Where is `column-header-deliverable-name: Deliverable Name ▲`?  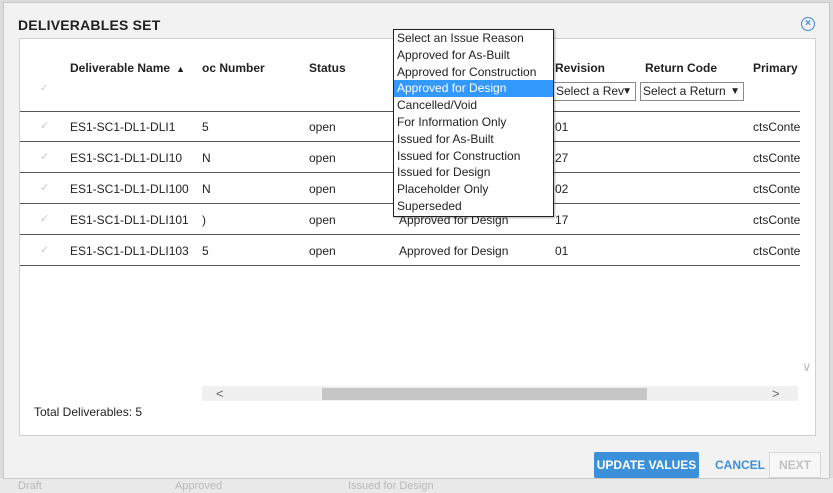
column-header-deliverable-name: Deliverable Name ▲ is located at coordinates (127, 68).